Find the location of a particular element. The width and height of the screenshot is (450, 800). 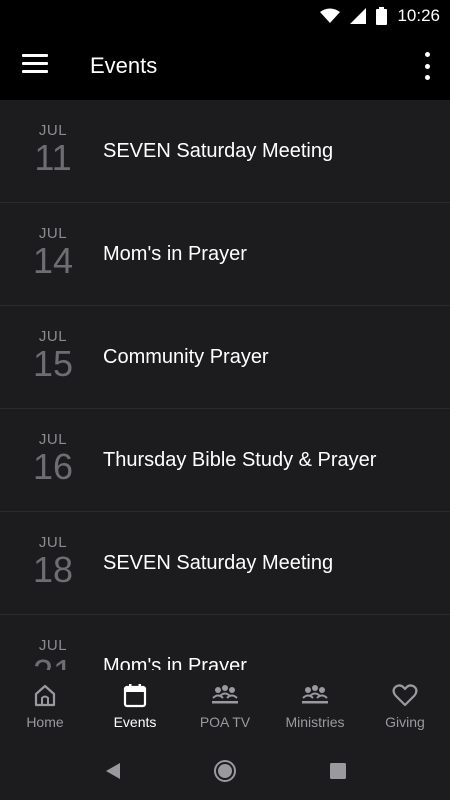

event-row: JUL 21 Mom's in Prayer is located at coordinates (225, 642).